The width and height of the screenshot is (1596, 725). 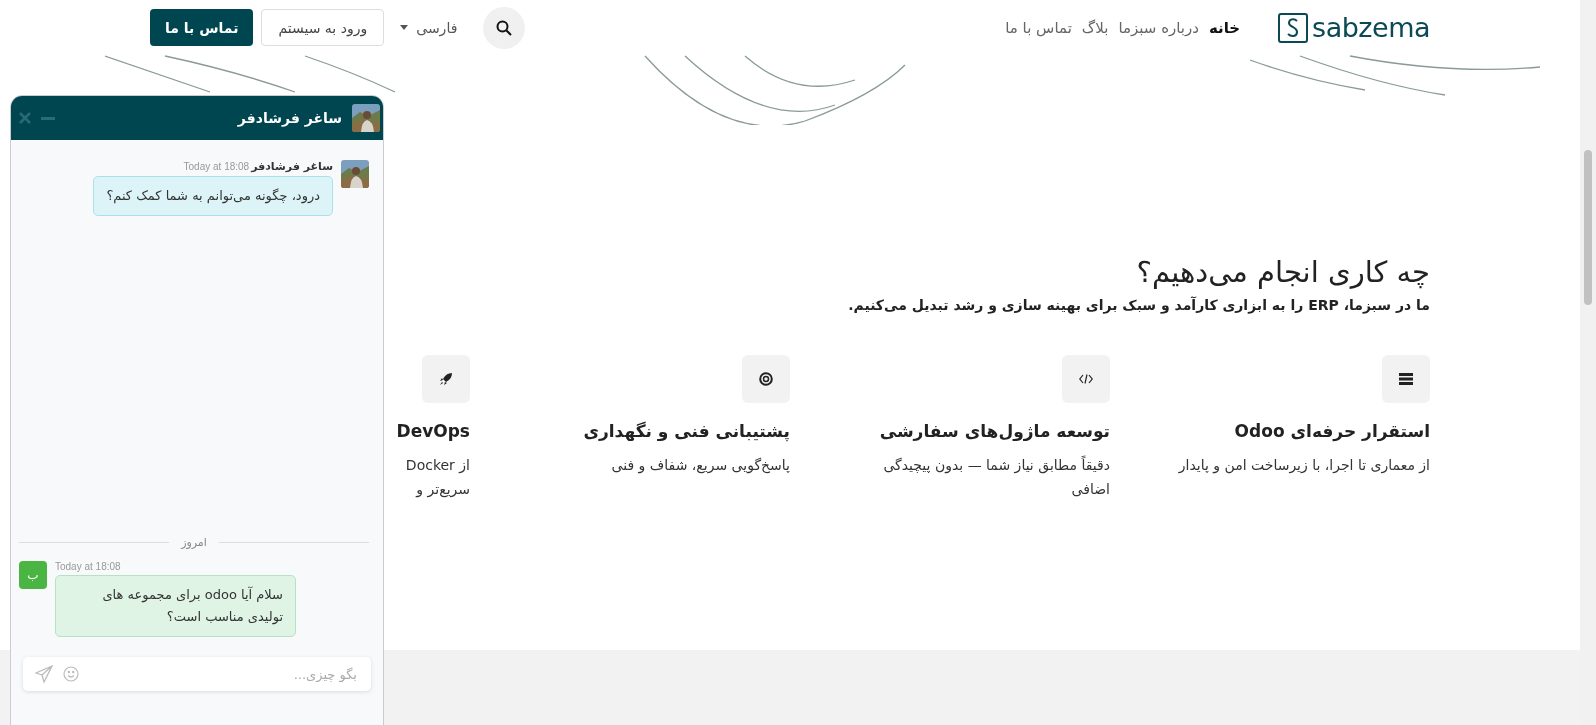 I want to click on message-author: ساغر فرشادفر, so click(x=292, y=166).